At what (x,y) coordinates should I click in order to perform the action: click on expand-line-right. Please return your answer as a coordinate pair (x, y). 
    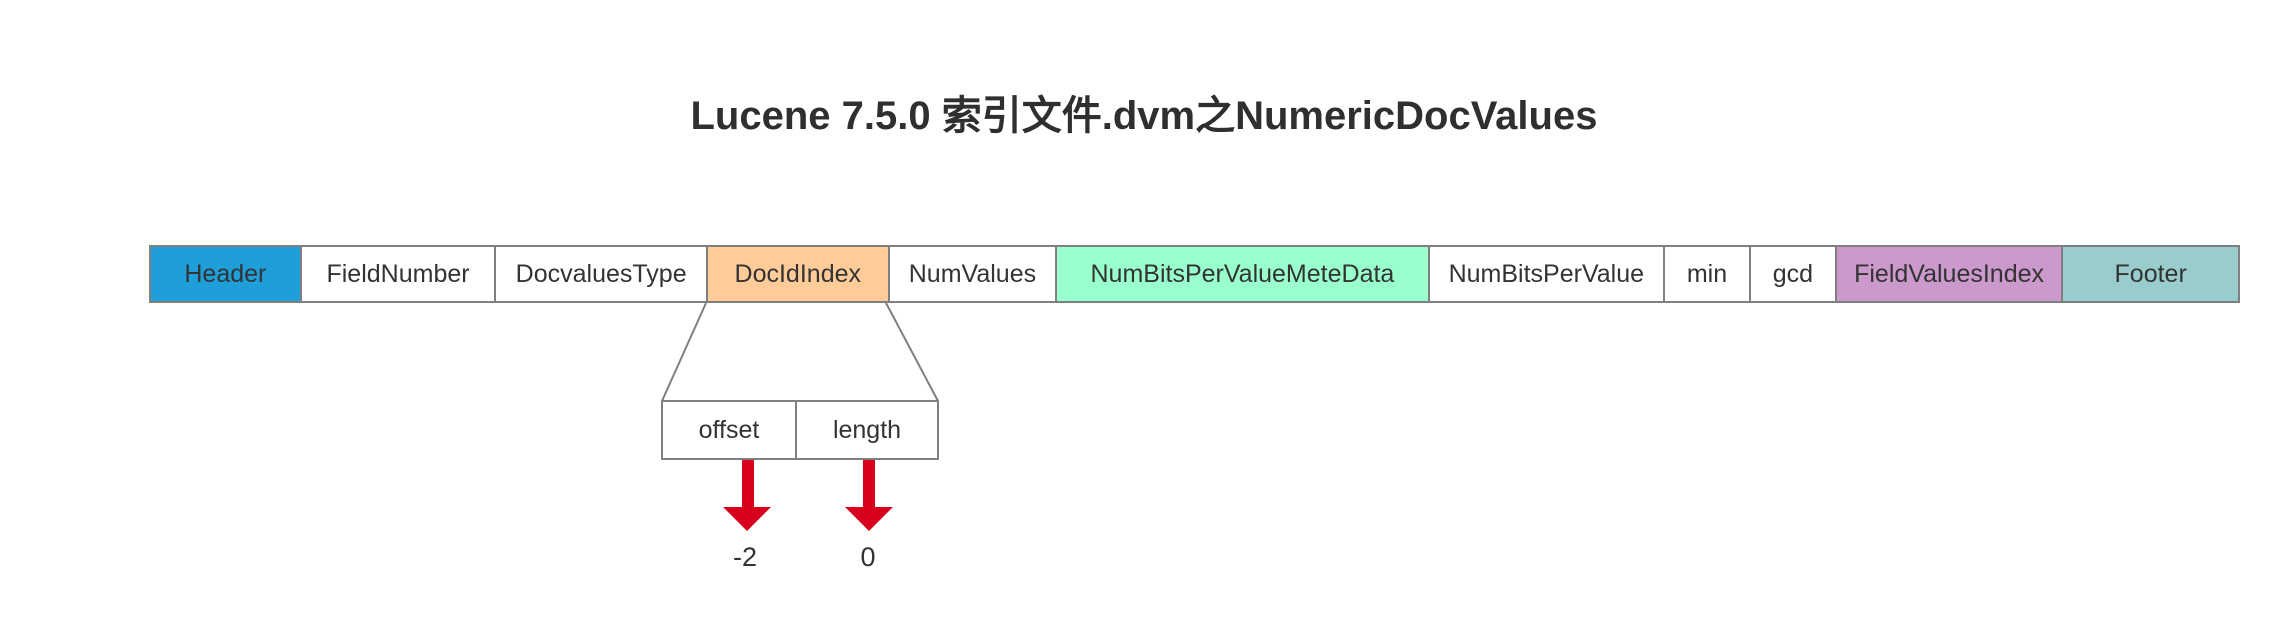
    Looking at the image, I should click on (912, 352).